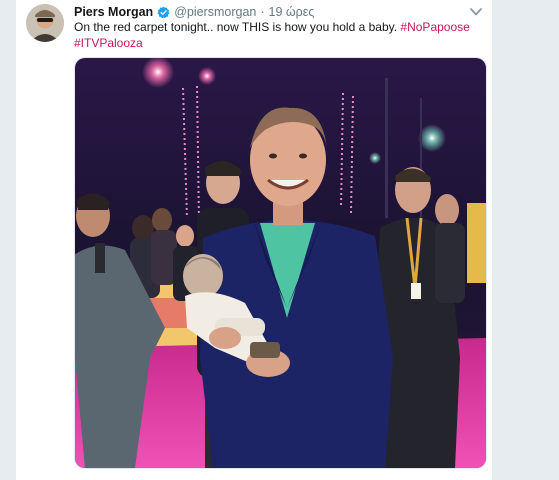  What do you see at coordinates (215, 12) in the screenshot?
I see `author-handle: @piersmorgan` at bounding box center [215, 12].